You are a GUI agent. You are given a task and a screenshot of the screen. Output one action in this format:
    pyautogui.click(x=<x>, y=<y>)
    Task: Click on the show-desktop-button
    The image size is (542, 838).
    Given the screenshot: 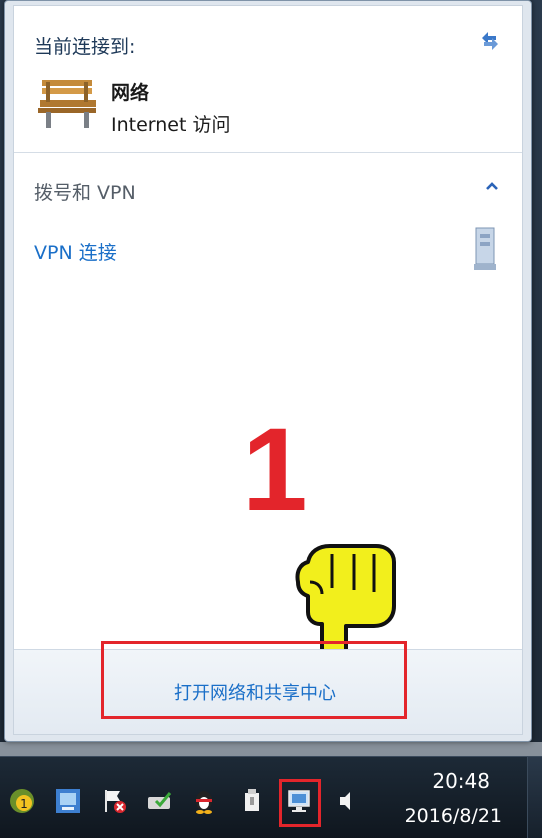 What is the action you would take?
    pyautogui.click(x=534, y=797)
    